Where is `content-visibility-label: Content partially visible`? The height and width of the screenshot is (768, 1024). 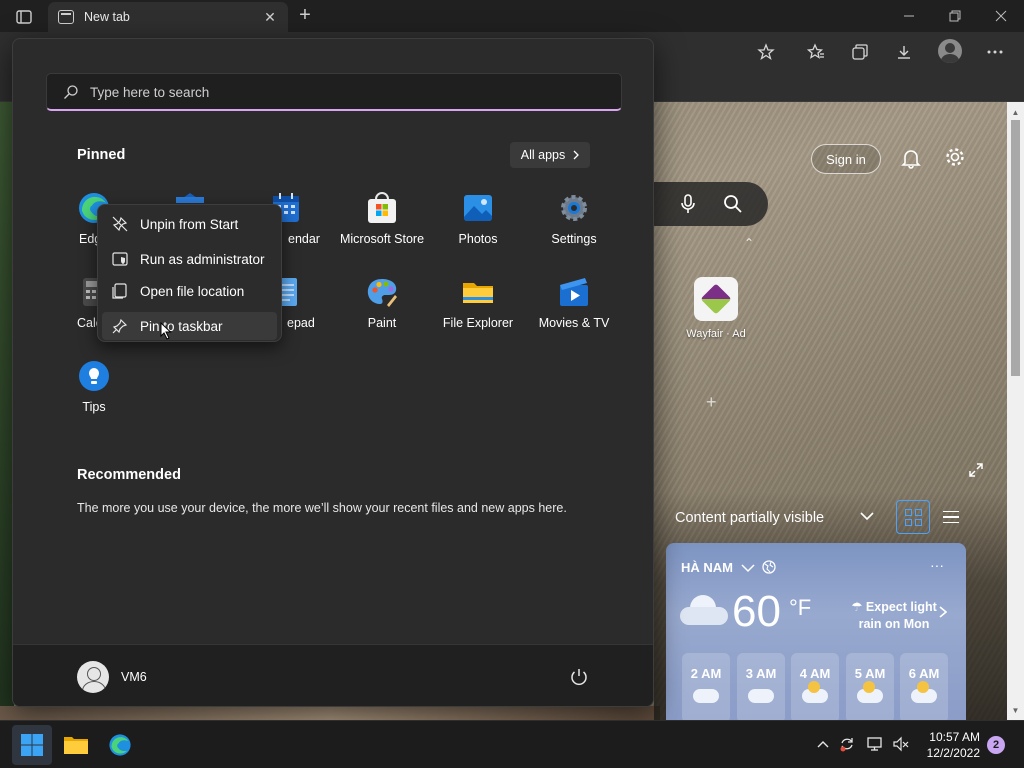
content-visibility-label: Content partially visible is located at coordinates (749, 518).